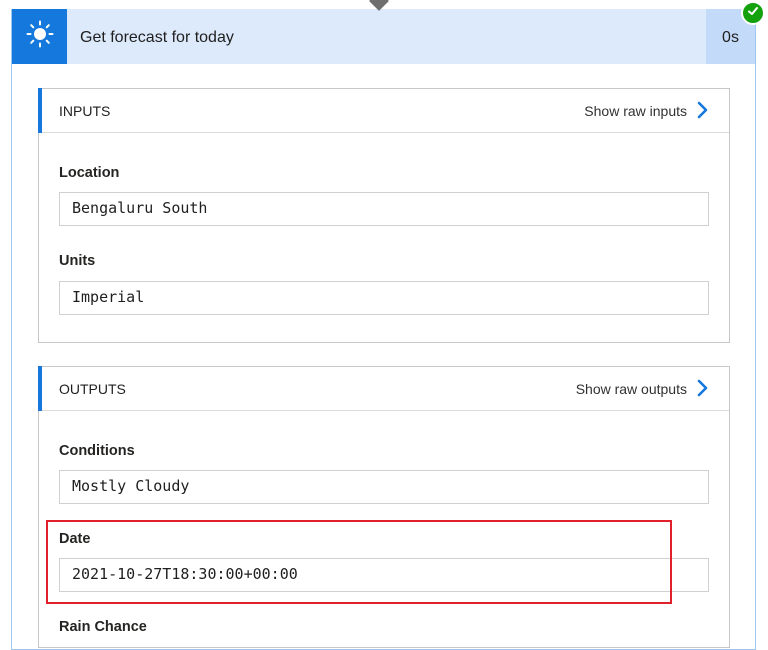  Describe the element at coordinates (383, 110) in the screenshot. I see `inputs-header: INPUTS Show raw inputs` at that location.